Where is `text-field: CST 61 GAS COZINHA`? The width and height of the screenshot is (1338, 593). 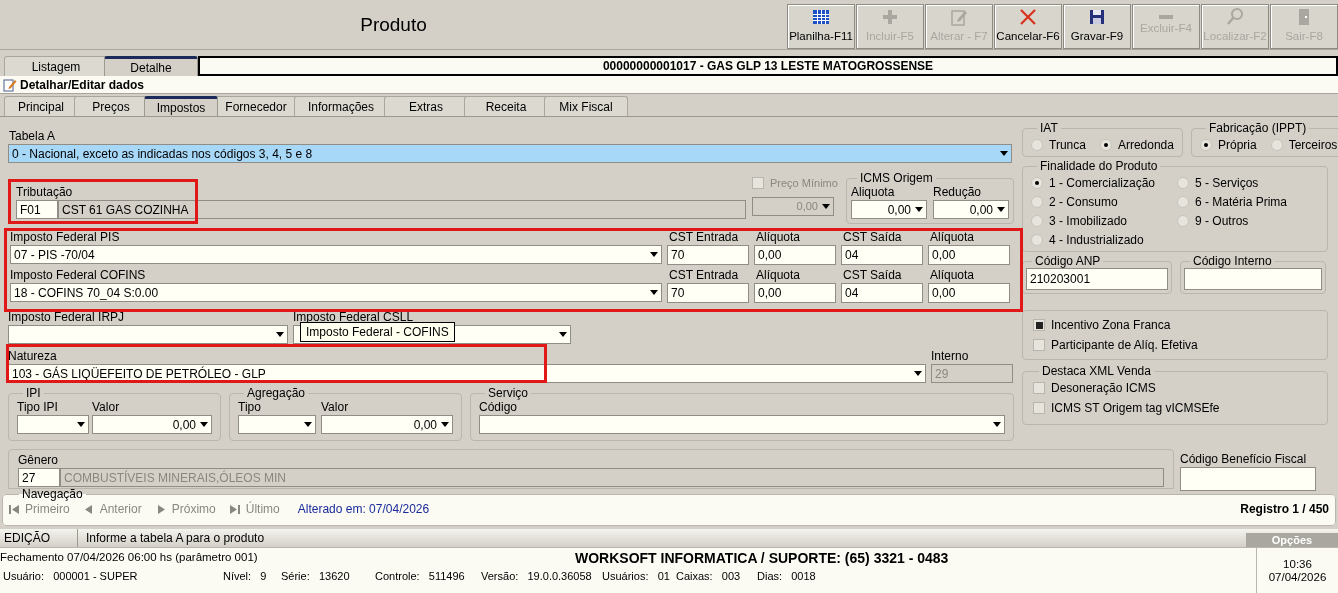 text-field: CST 61 GAS COZINHA is located at coordinates (402, 209).